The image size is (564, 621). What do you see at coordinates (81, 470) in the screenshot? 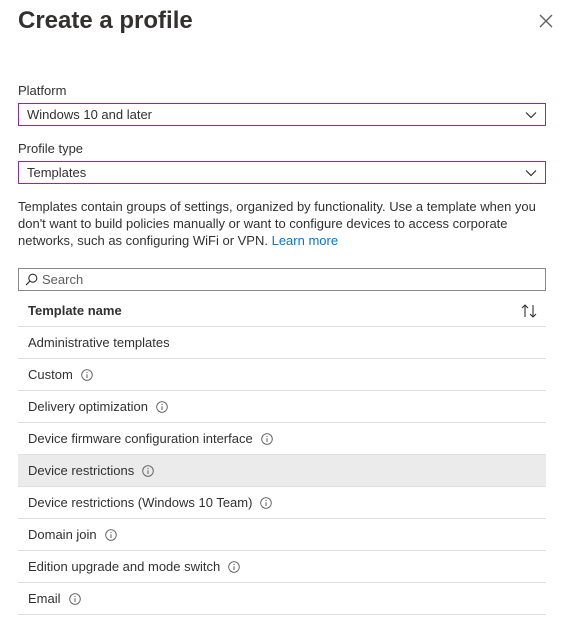
I see `template-name: Device restrictions` at bounding box center [81, 470].